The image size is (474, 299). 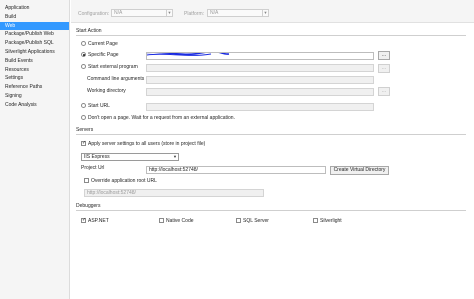 What do you see at coordinates (194, 14) in the screenshot?
I see `platform-label: Platform:` at bounding box center [194, 14].